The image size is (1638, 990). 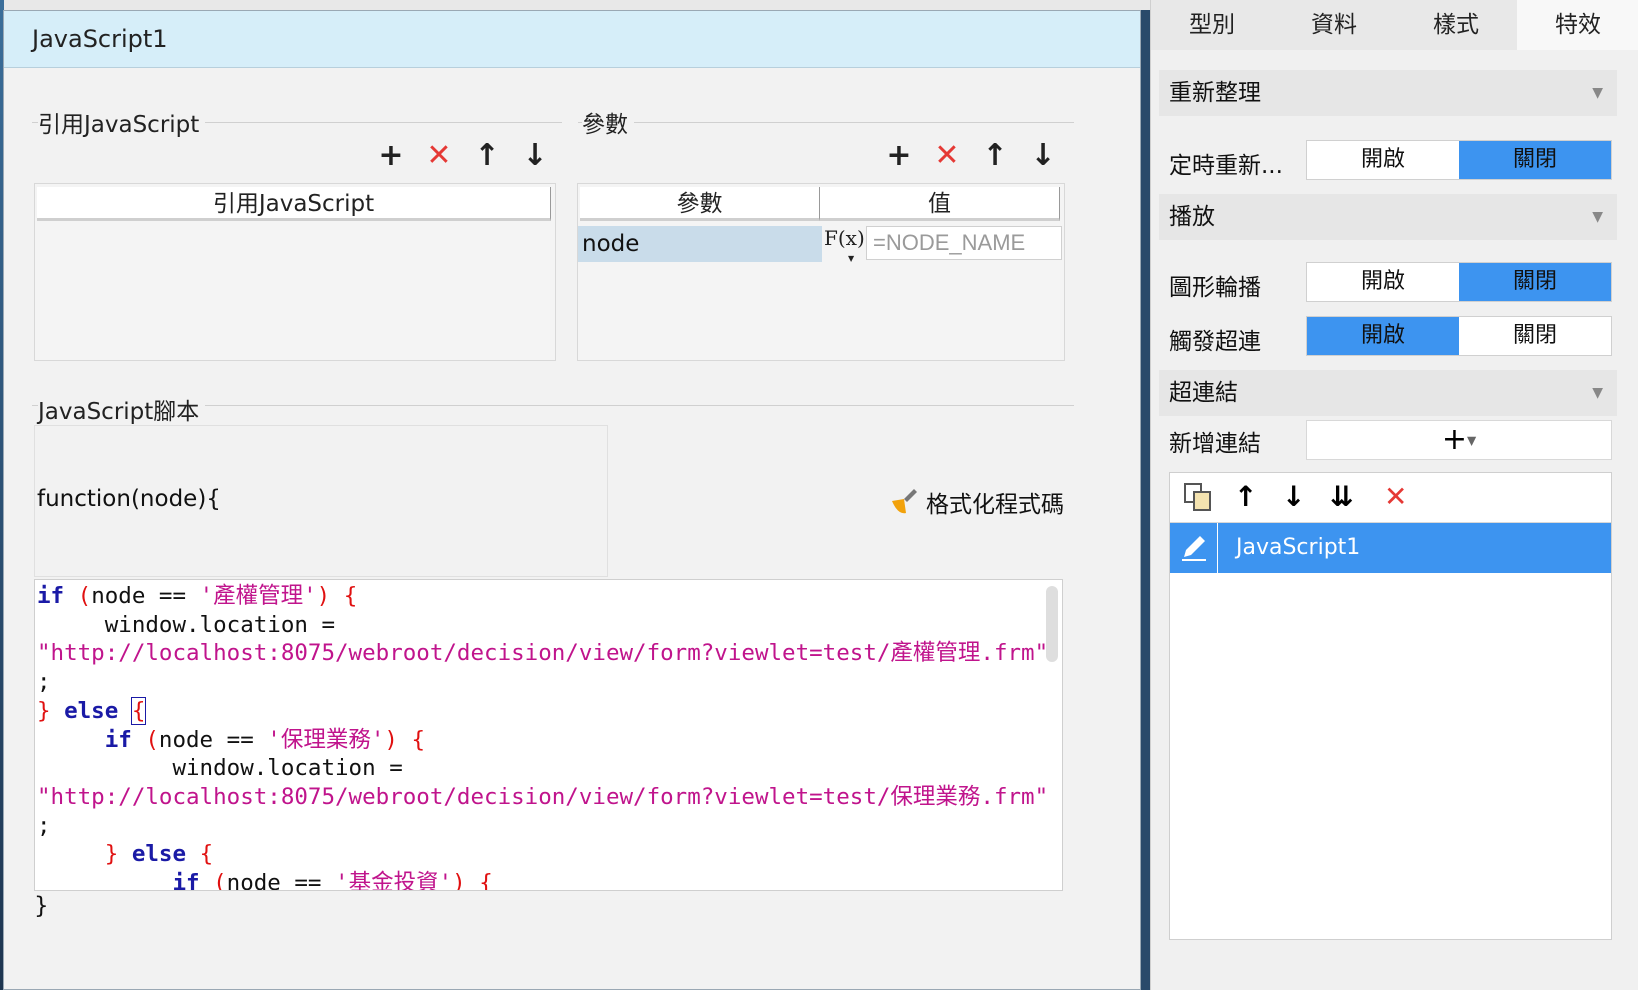 What do you see at coordinates (1194, 548) in the screenshot?
I see `edit-pencil-icon` at bounding box center [1194, 548].